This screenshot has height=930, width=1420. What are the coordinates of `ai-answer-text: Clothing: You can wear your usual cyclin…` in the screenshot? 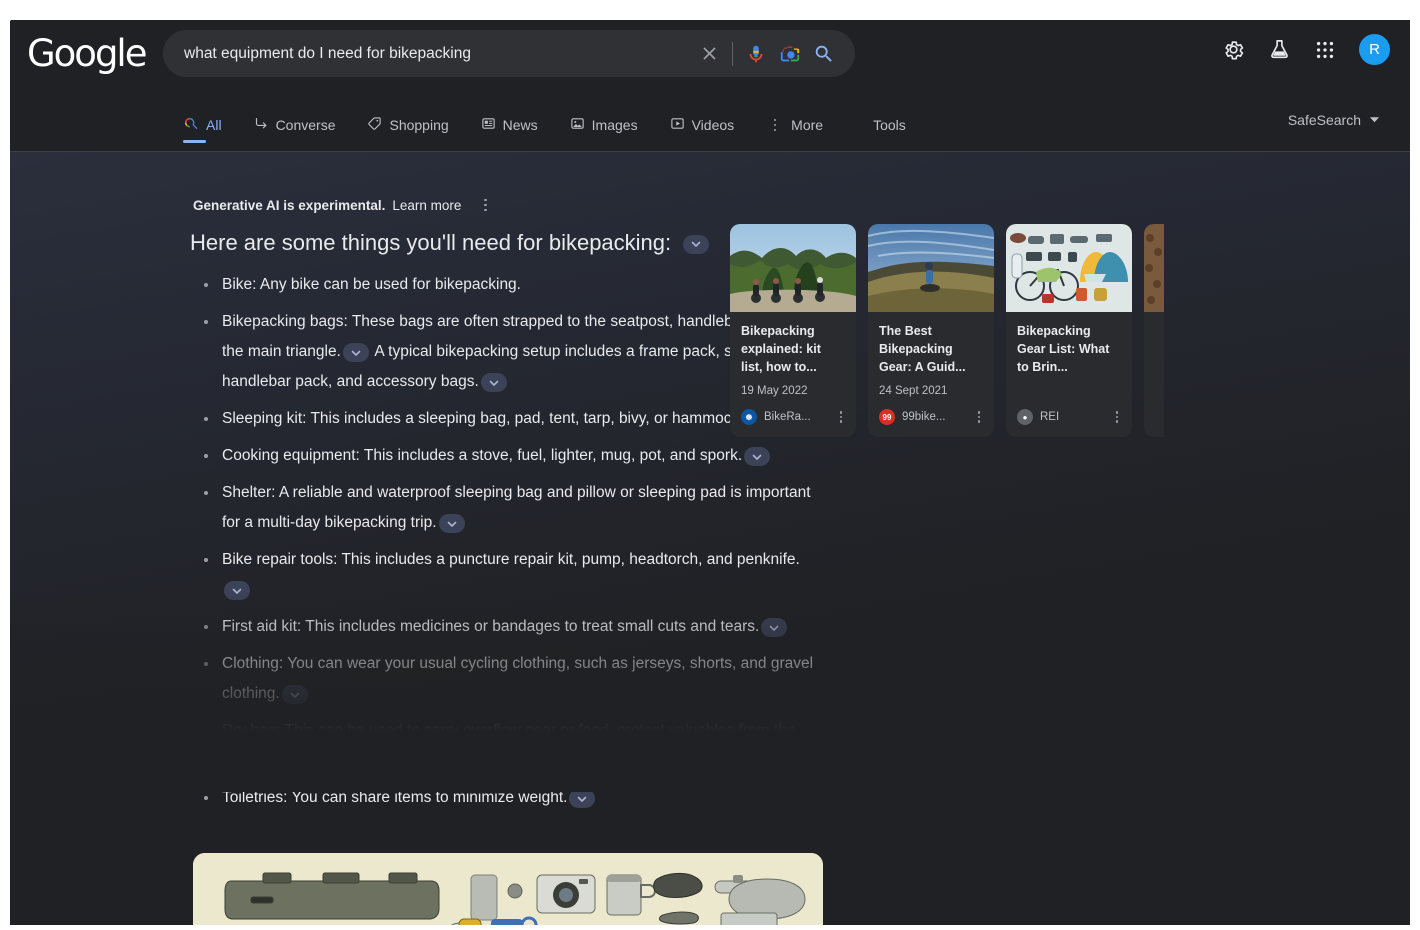 It's located at (518, 678).